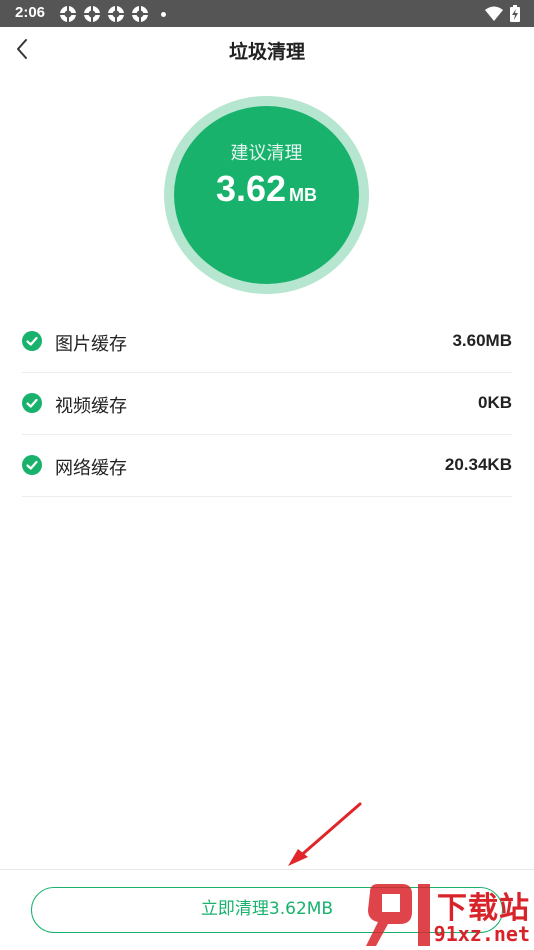 The width and height of the screenshot is (534, 950). I want to click on more-notifications-dot, so click(163, 14).